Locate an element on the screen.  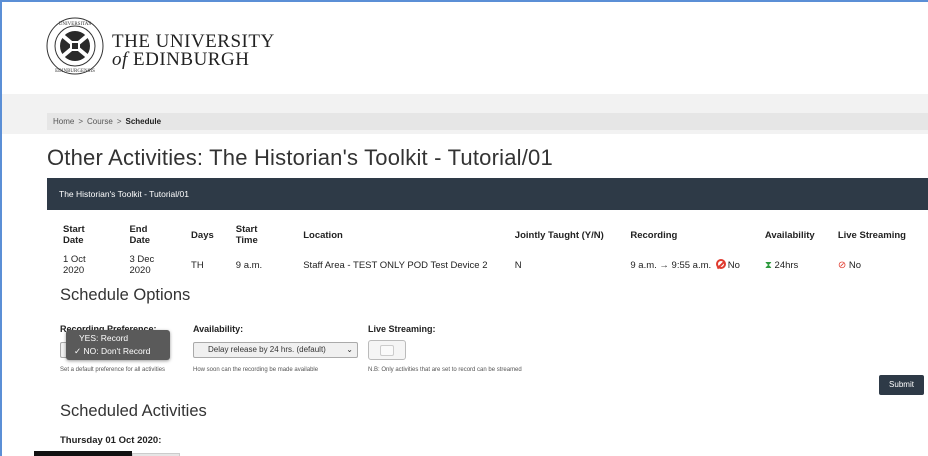
dropdown-option-yes: YES: Record is located at coordinates (118, 338).